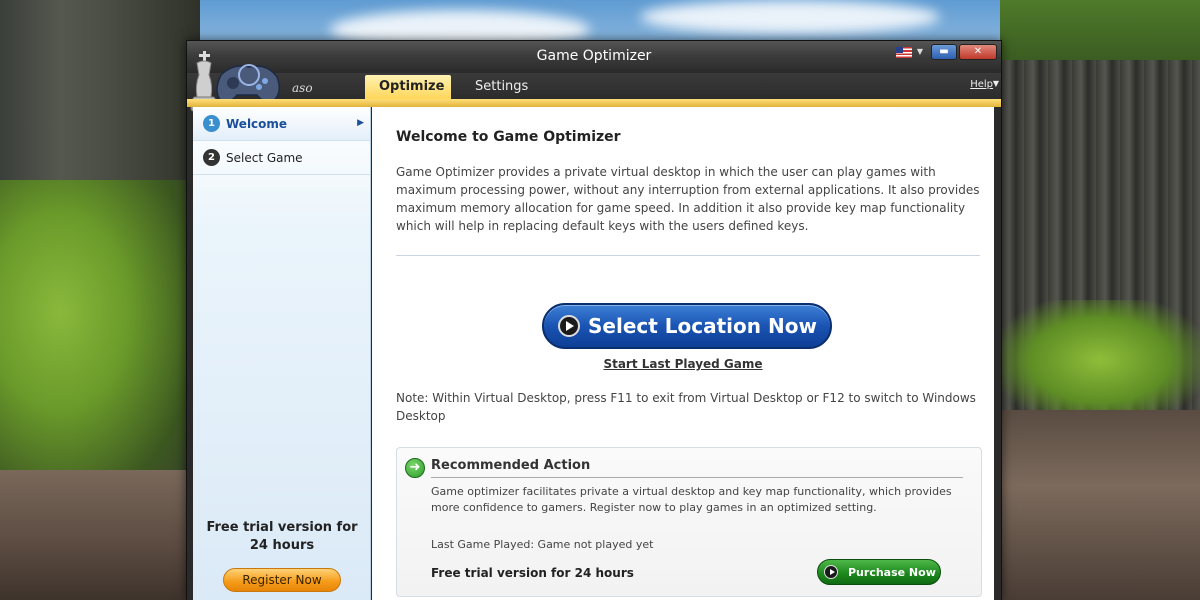 The width and height of the screenshot is (1200, 600). I want to click on tab-bar: aso Optimize Settings Help ▼, so click(594, 81).